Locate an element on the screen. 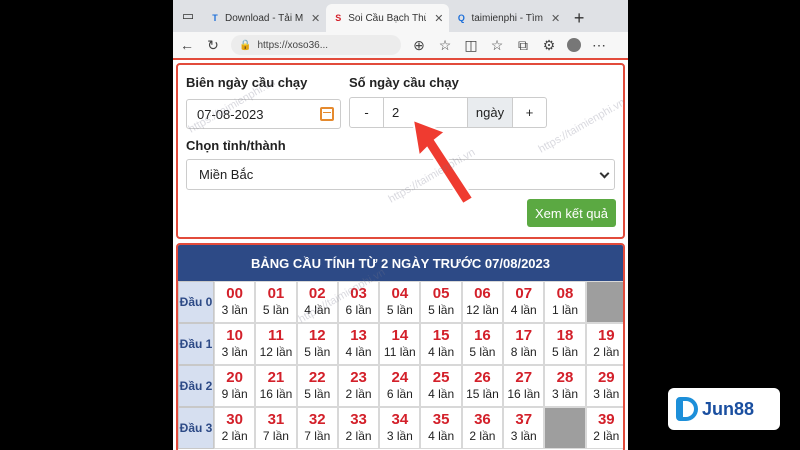  tab-soi-cau: S Soi Cầu Bạch Thủ ✕ is located at coordinates (388, 18).